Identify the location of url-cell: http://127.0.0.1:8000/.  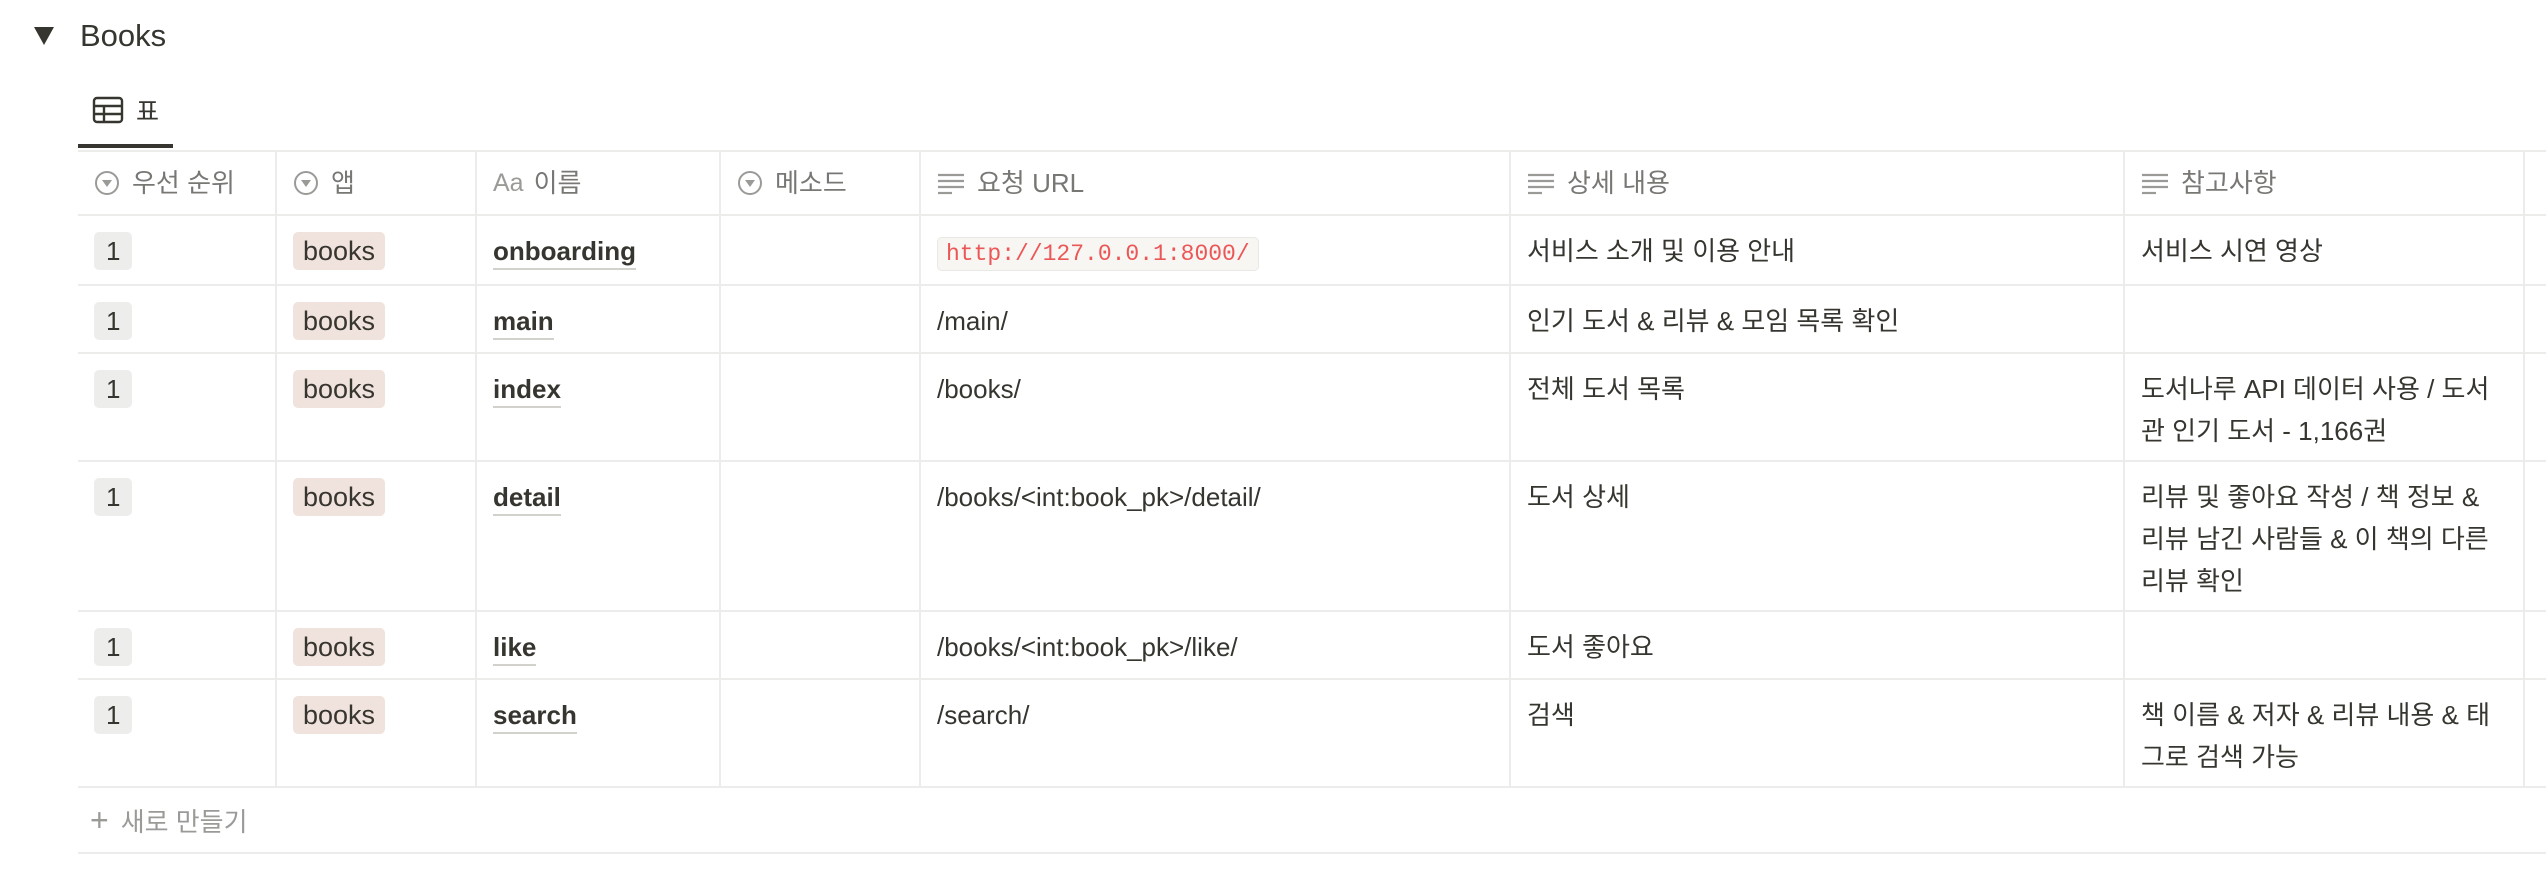
(1216, 250).